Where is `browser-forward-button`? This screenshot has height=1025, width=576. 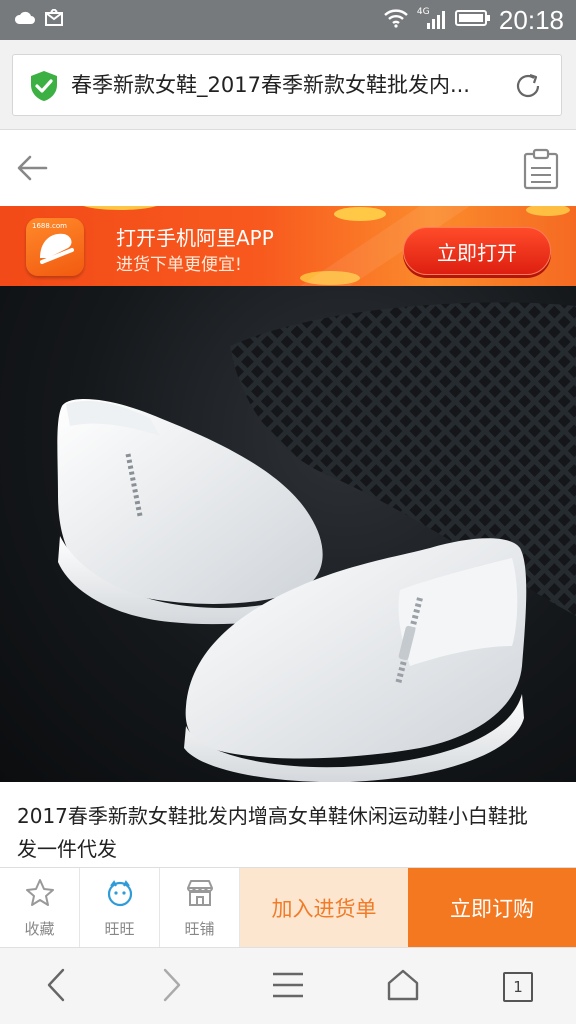 browser-forward-button is located at coordinates (172, 986).